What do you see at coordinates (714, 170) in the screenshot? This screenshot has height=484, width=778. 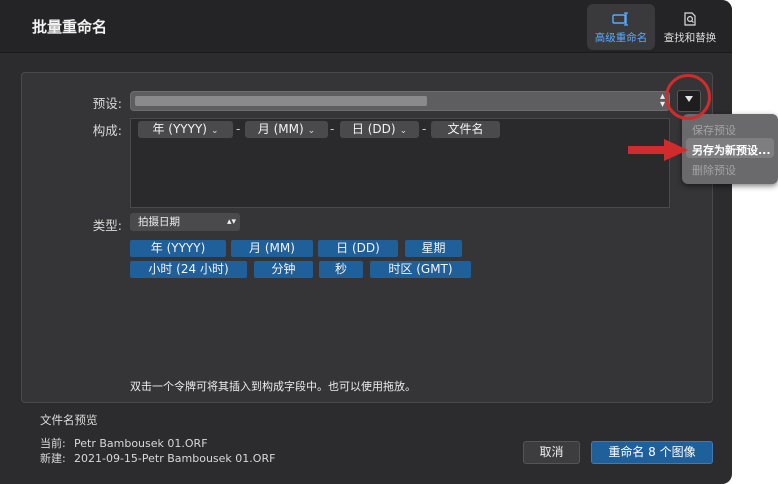 I see `menu-item-delete-preset: 删除预设` at bounding box center [714, 170].